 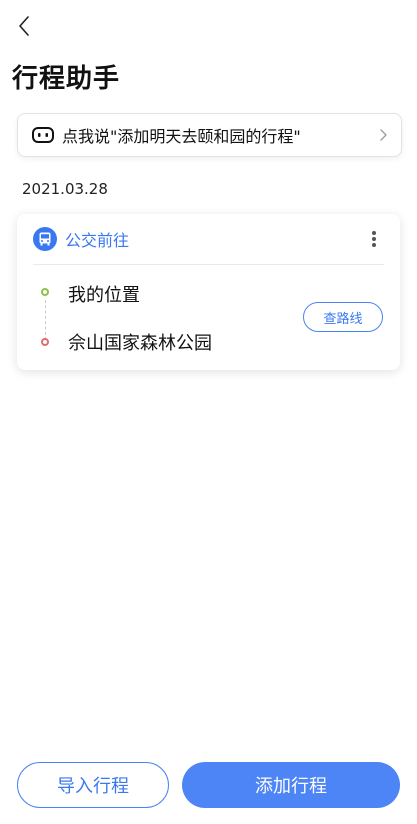 I want to click on voice-prompt-text: 点我说"添加明天去颐和园的行程", so click(x=181, y=136).